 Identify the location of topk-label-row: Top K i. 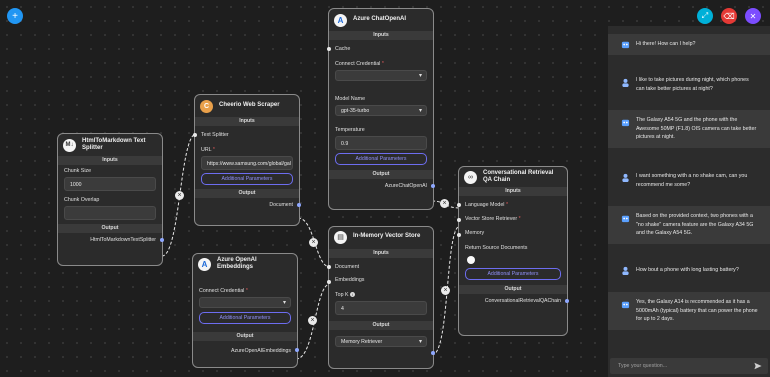
(381, 294).